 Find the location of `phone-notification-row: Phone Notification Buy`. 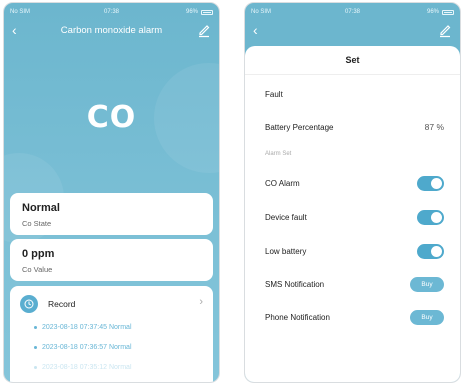

phone-notification-row: Phone Notification Buy is located at coordinates (354, 317).